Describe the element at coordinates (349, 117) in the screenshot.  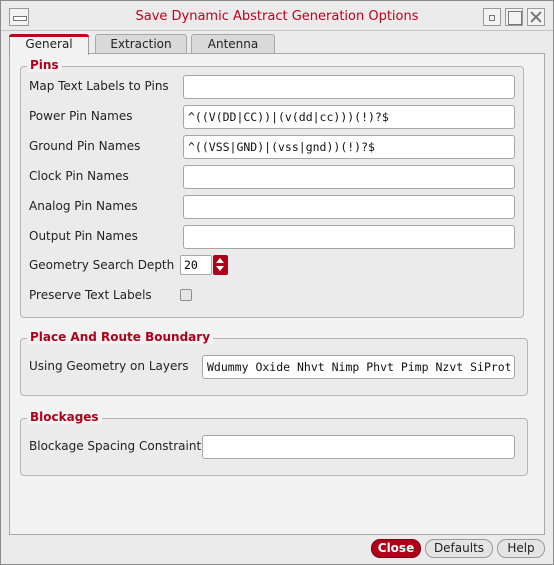
I see `power-pin-names-input` at that location.